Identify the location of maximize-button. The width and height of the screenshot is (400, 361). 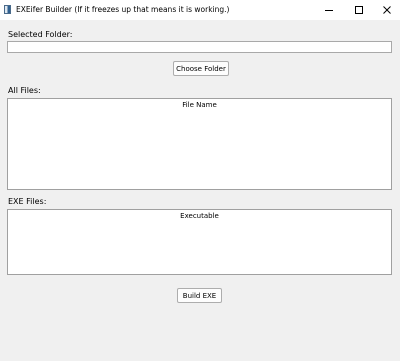
(359, 10).